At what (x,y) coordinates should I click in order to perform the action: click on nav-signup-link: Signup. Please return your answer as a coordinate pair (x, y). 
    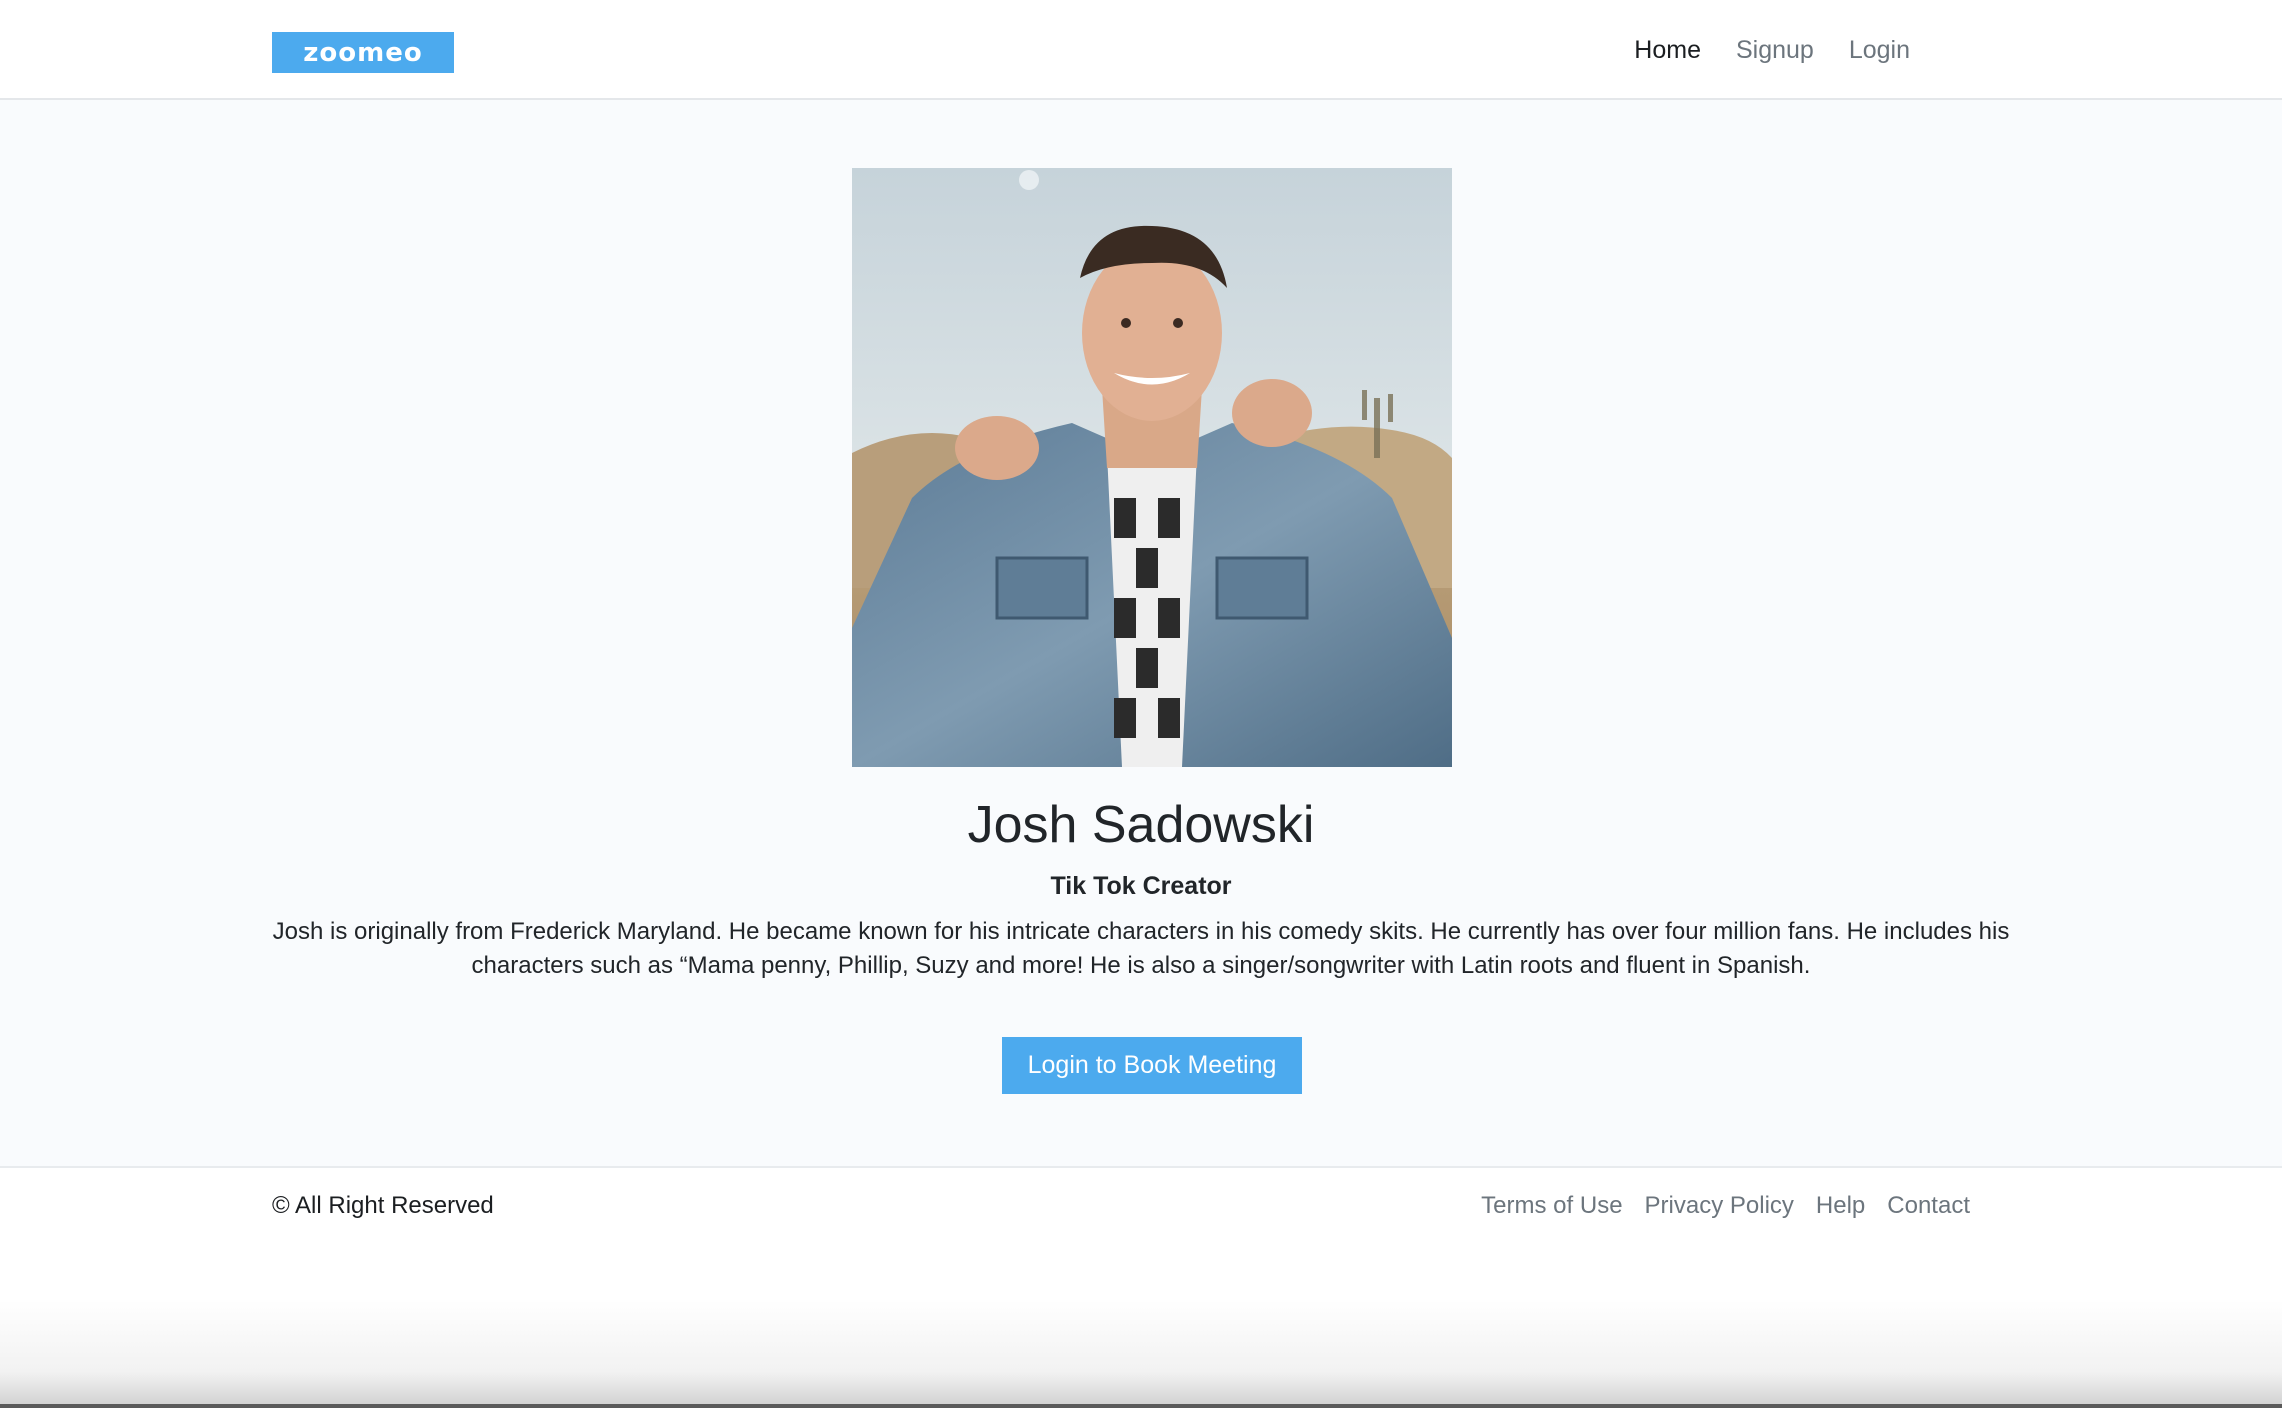
    Looking at the image, I should click on (1775, 50).